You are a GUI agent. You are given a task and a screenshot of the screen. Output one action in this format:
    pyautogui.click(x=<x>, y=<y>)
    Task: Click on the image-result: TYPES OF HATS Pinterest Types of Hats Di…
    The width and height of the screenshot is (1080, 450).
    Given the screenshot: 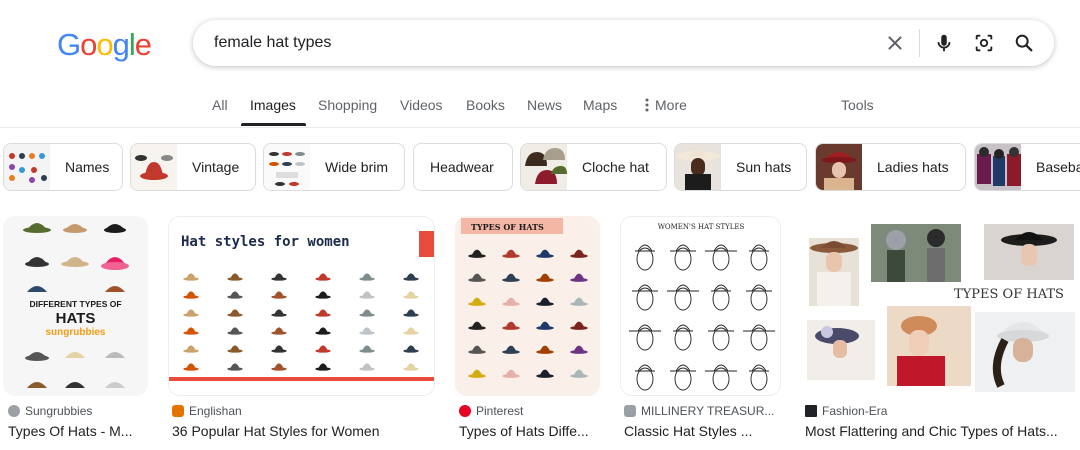 What is the action you would take?
    pyautogui.click(x=527, y=327)
    